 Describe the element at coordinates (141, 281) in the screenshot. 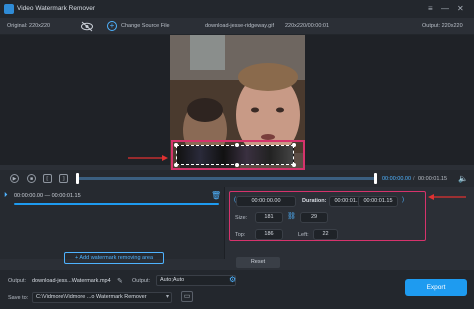

I see `format-label: Output:` at that location.